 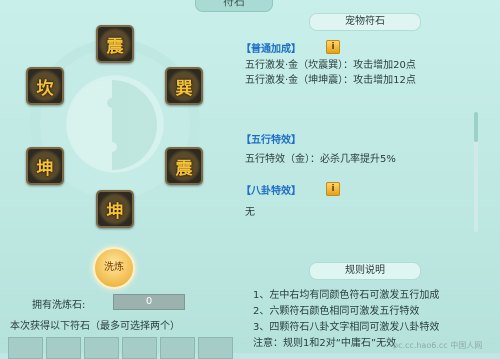 What do you see at coordinates (112, 125) in the screenshot?
I see `yinyang-icon` at bounding box center [112, 125].